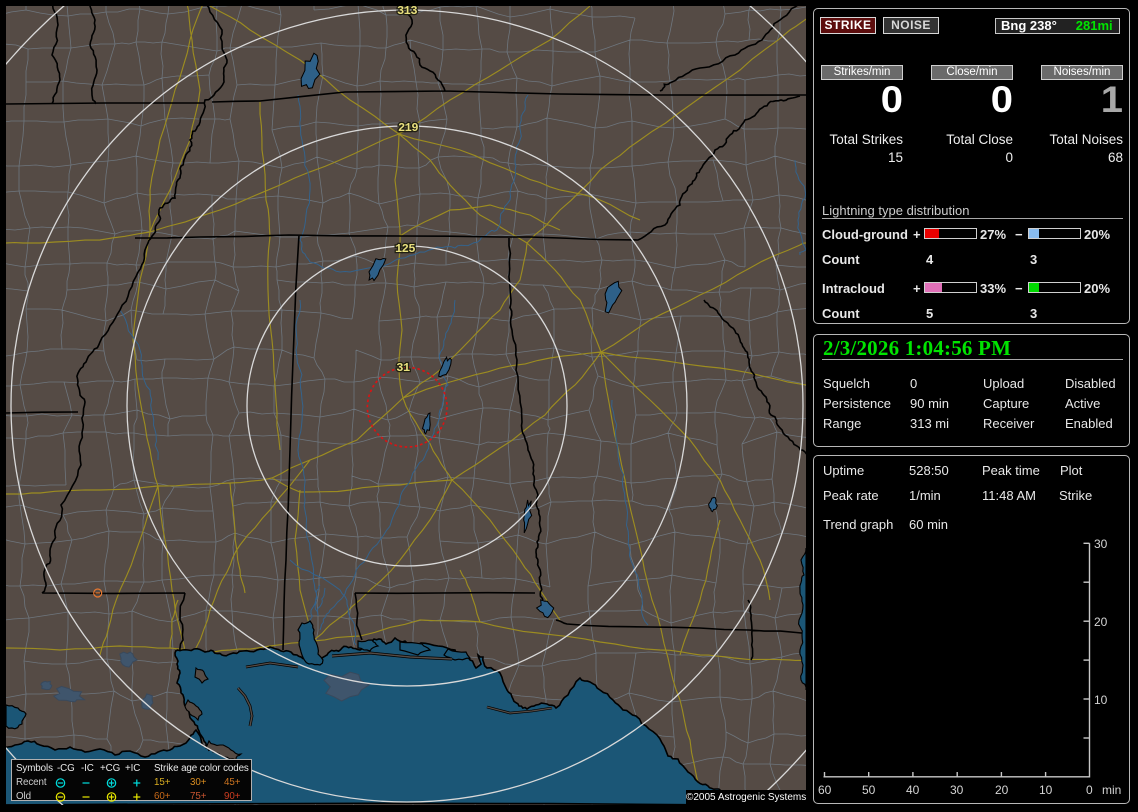 This screenshot has height=812, width=1138. What do you see at coordinates (1111, 790) in the screenshot?
I see `svg-text: min` at bounding box center [1111, 790].